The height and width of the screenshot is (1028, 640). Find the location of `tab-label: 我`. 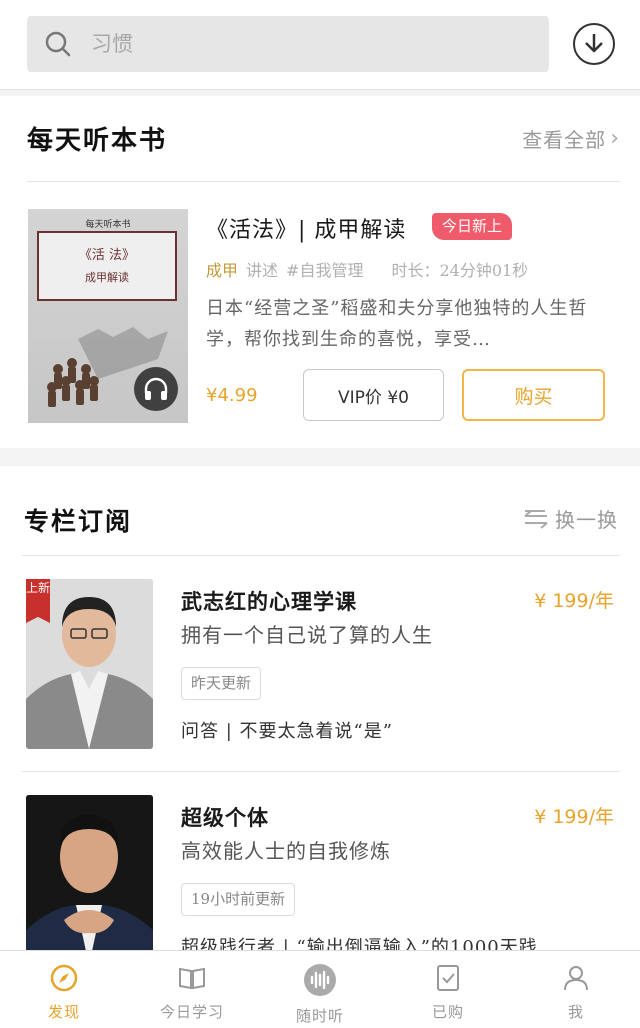

tab-label: 我 is located at coordinates (575, 1012).